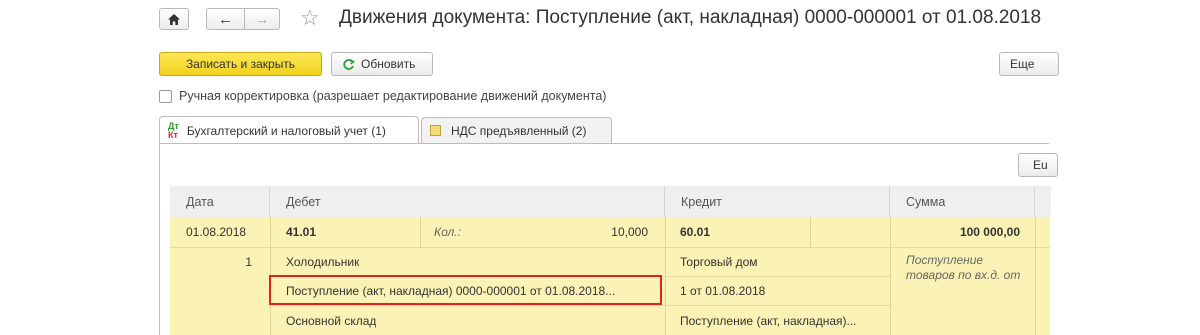 This screenshot has height=335, width=1200. I want to click on column-header-extra, so click(1043, 201).